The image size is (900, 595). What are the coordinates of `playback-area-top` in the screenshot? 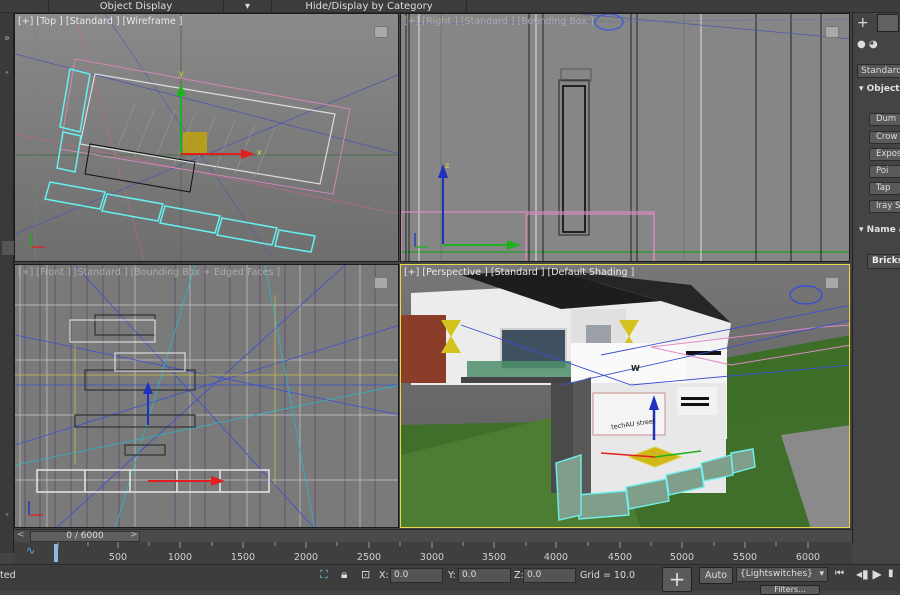 It's located at (876, 553).